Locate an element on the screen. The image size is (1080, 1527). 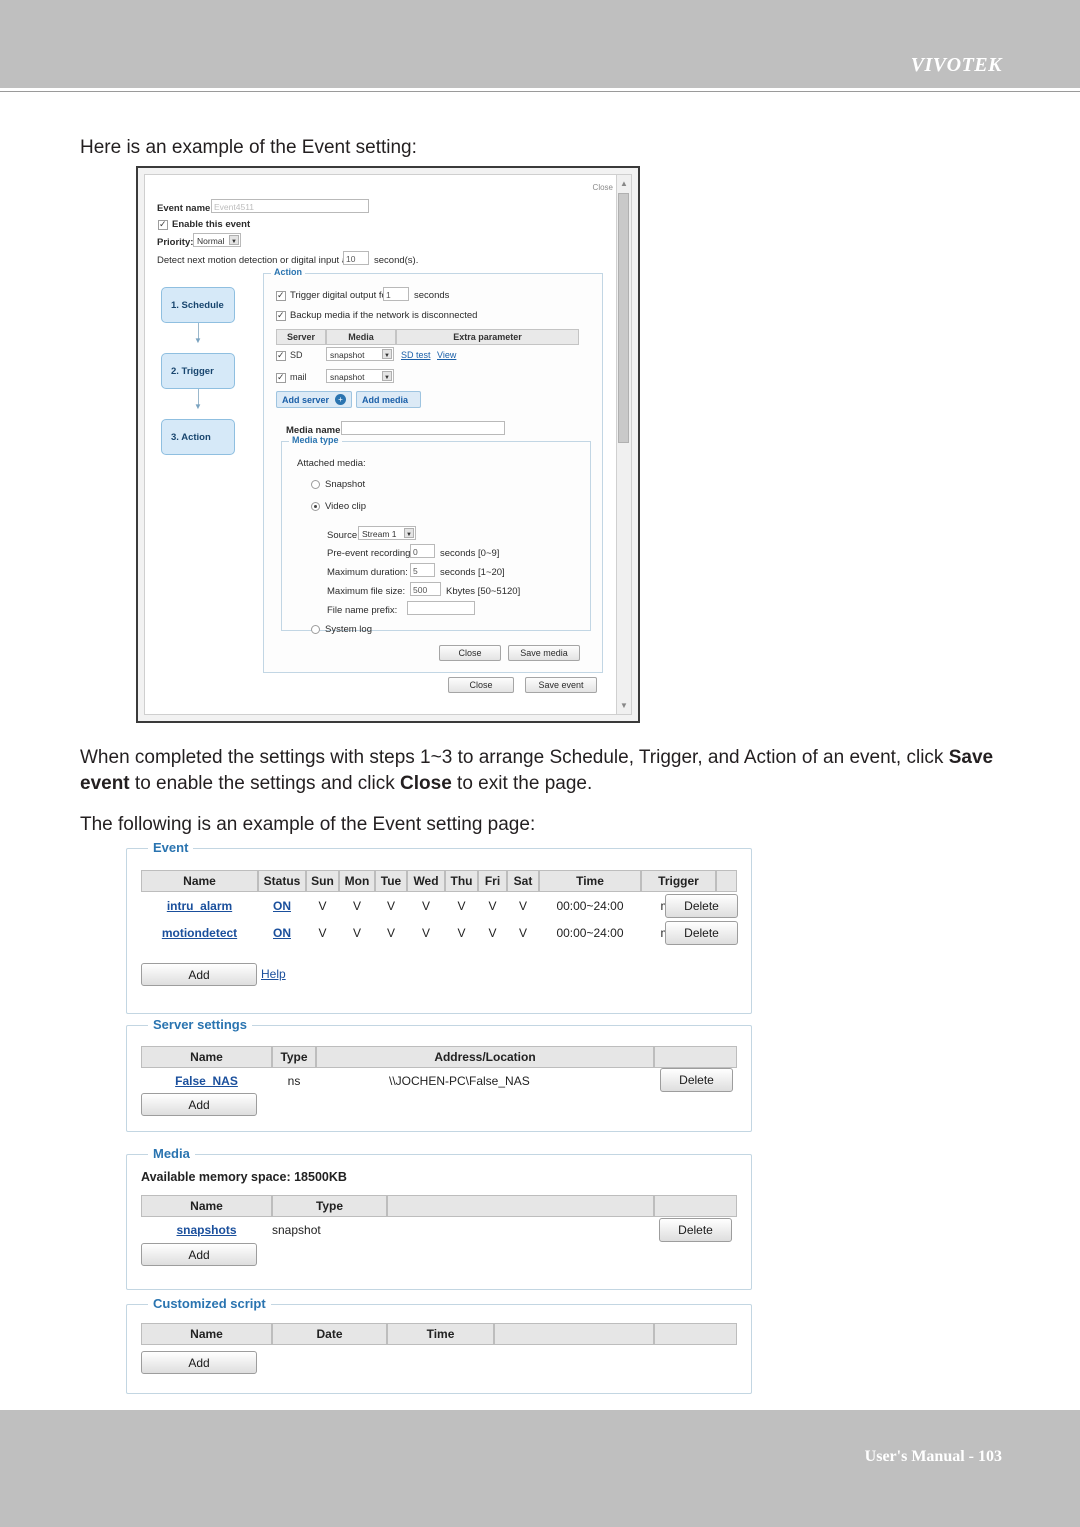
footer-page-label: User's Manual - 103 is located at coordinates (933, 1456).